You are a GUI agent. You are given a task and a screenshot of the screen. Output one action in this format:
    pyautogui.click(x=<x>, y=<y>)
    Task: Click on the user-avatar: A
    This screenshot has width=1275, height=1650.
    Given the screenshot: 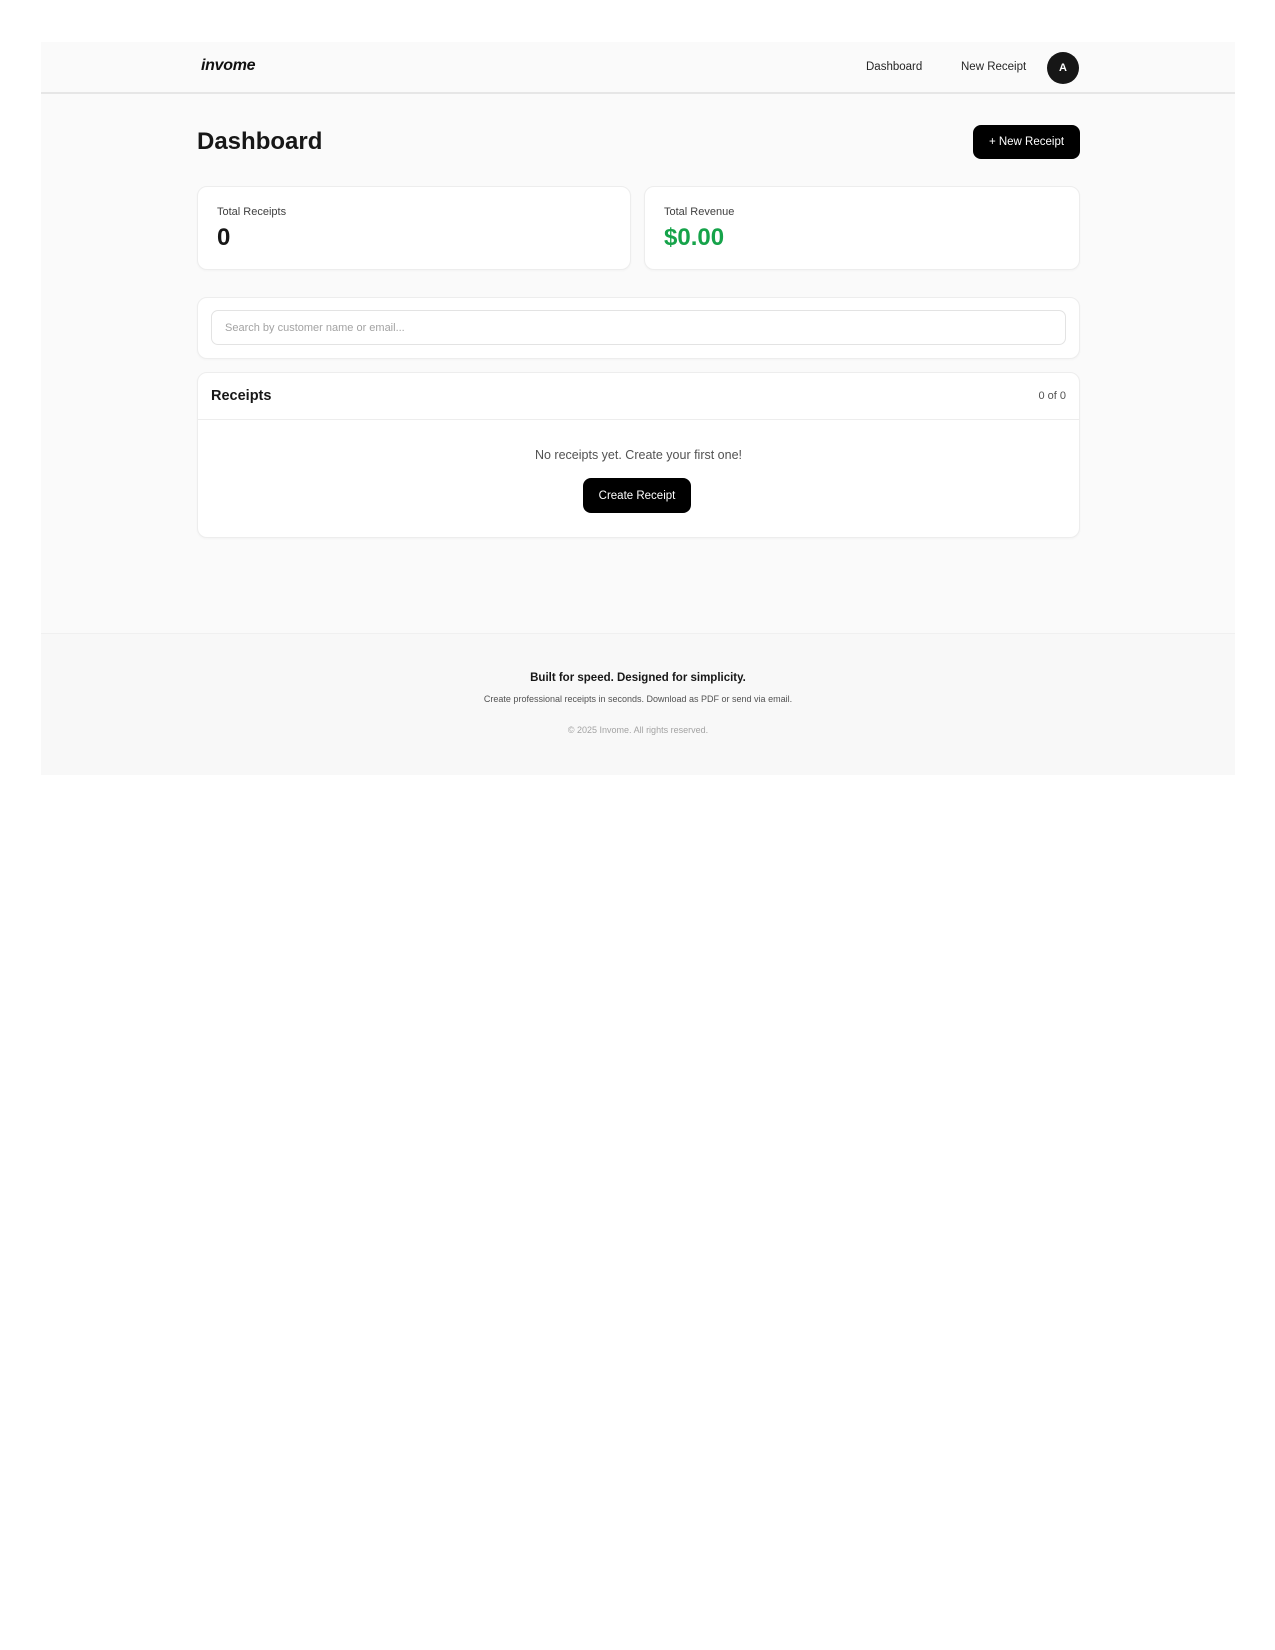 What is the action you would take?
    pyautogui.click(x=1063, y=68)
    